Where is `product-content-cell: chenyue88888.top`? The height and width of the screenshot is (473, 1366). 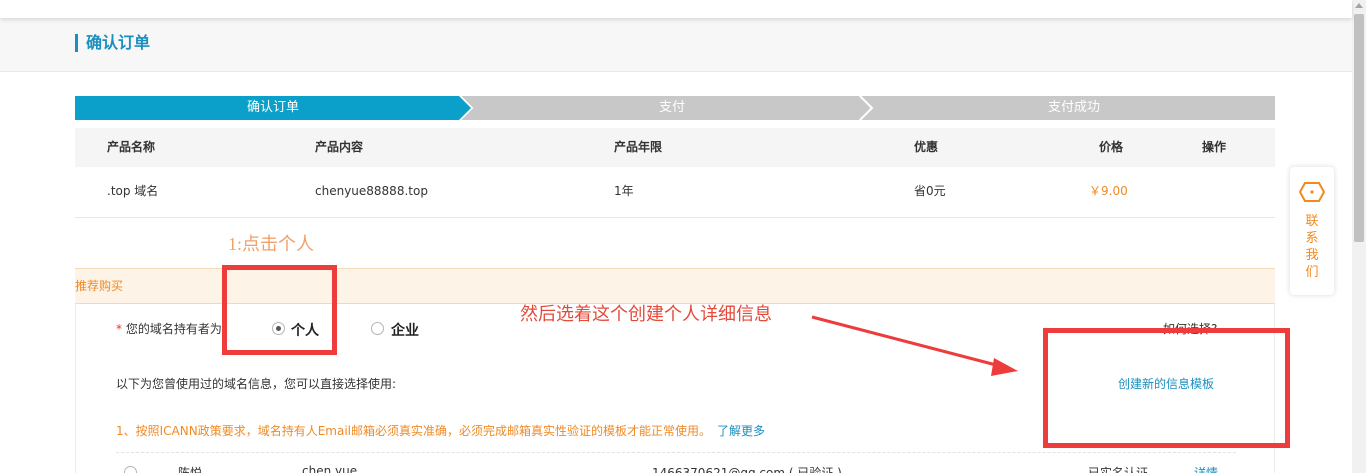
product-content-cell: chenyue88888.top is located at coordinates (371, 191).